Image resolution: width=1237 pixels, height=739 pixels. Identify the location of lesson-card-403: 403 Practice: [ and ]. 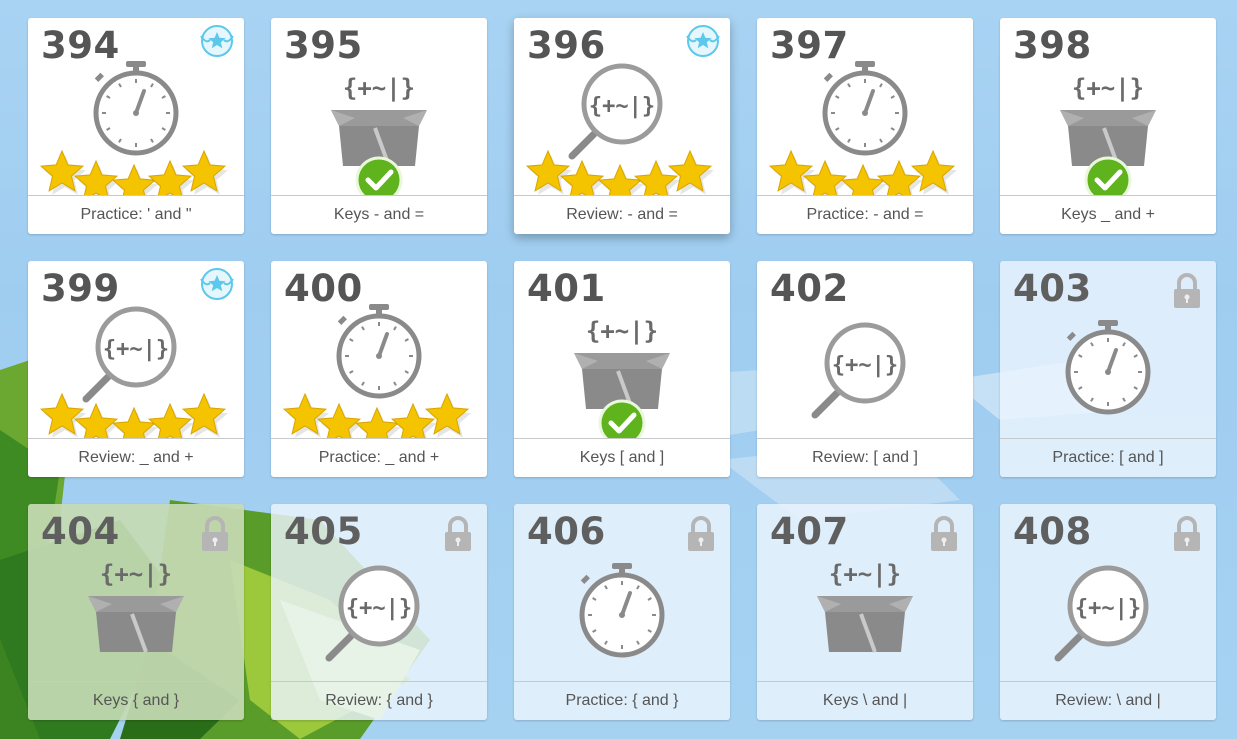
(1108, 369).